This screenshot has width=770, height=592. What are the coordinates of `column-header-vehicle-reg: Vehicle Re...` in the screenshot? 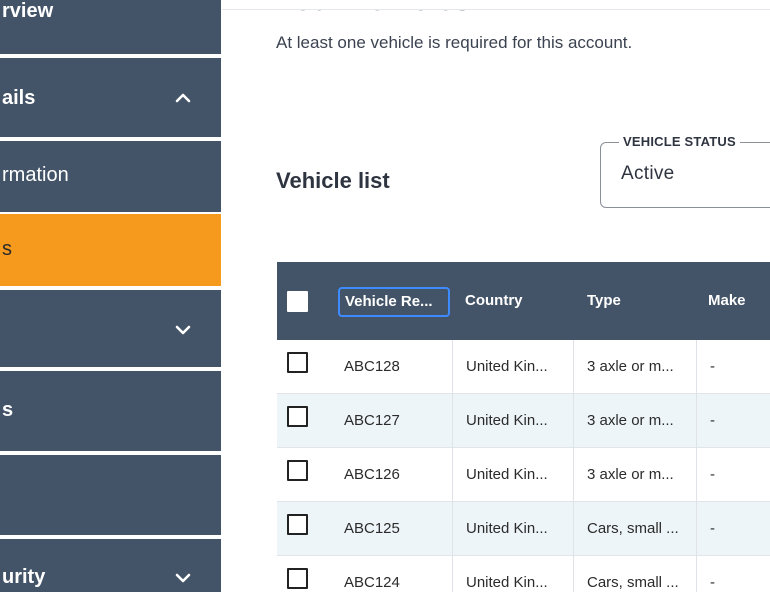 It's located at (394, 302).